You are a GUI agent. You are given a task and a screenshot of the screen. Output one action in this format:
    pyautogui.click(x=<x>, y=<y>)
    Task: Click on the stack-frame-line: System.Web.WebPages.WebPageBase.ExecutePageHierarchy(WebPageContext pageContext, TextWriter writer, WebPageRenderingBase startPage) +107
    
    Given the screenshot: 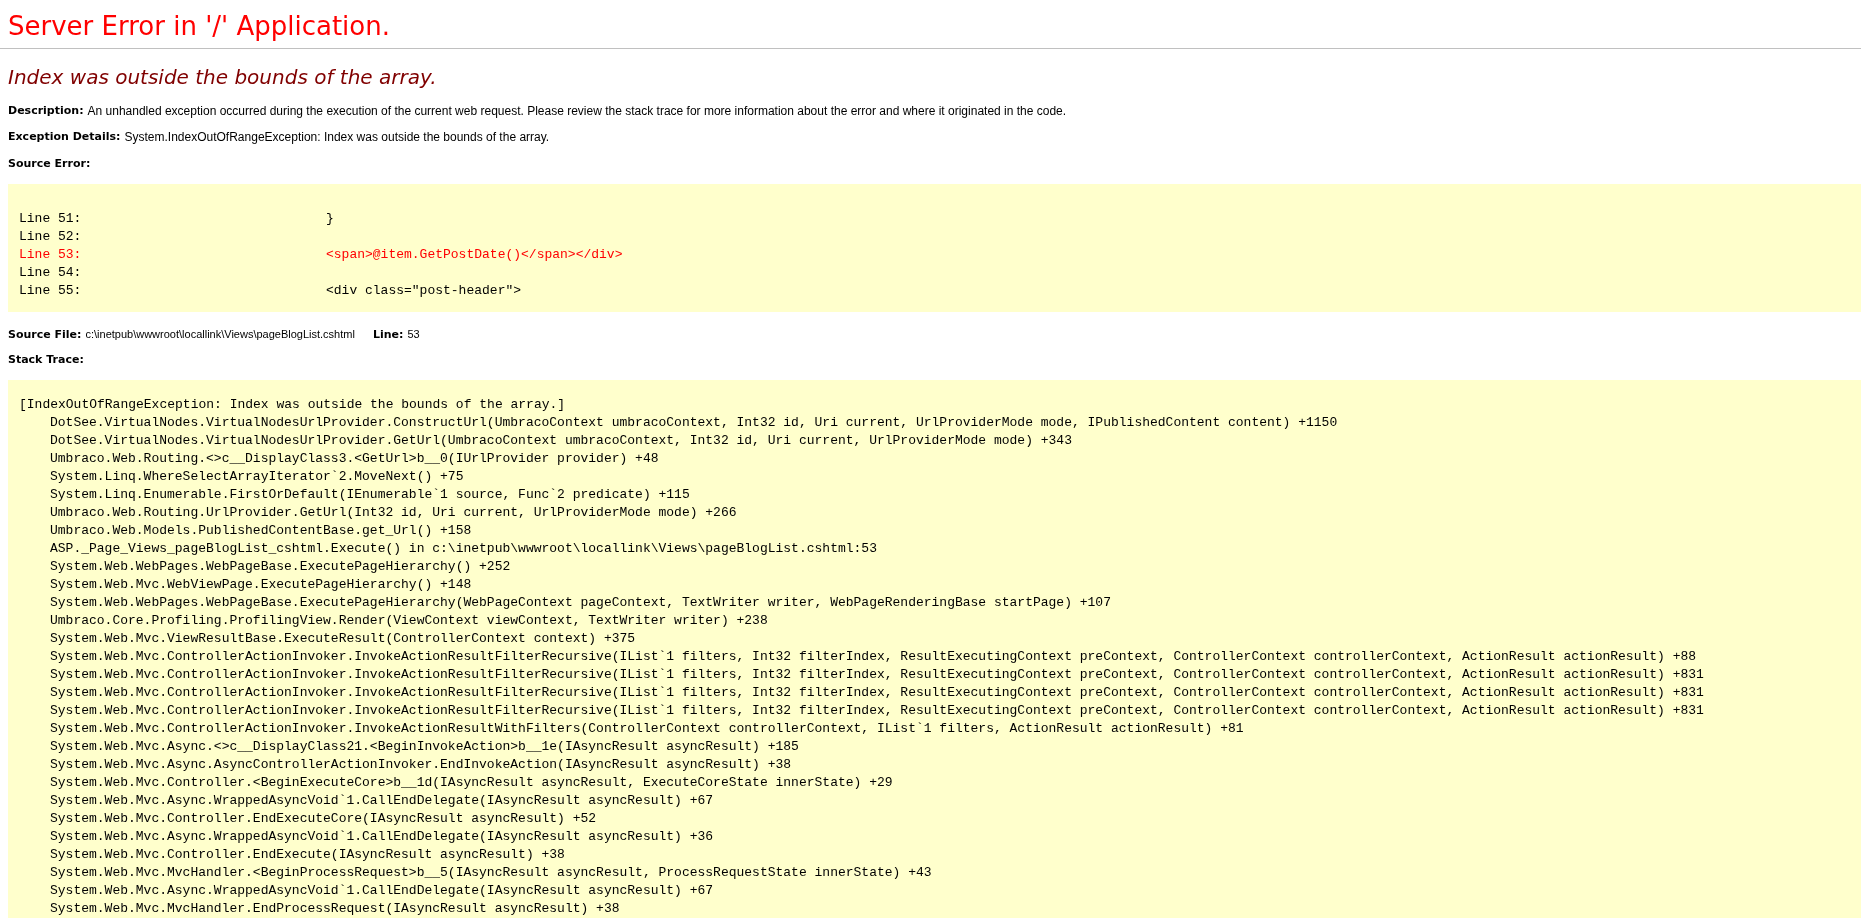 What is the action you would take?
    pyautogui.click(x=580, y=602)
    